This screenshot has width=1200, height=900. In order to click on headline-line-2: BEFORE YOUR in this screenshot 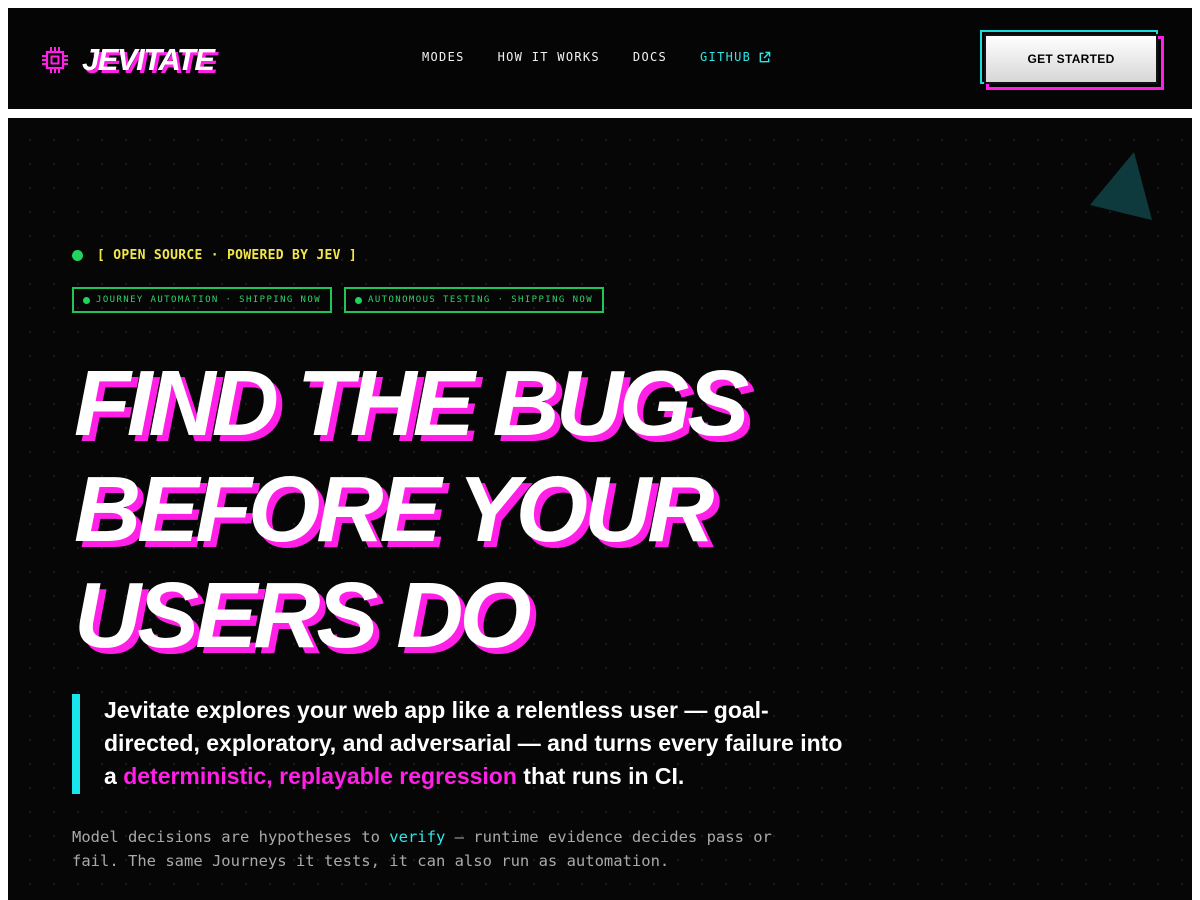, I will do `click(394, 509)`.